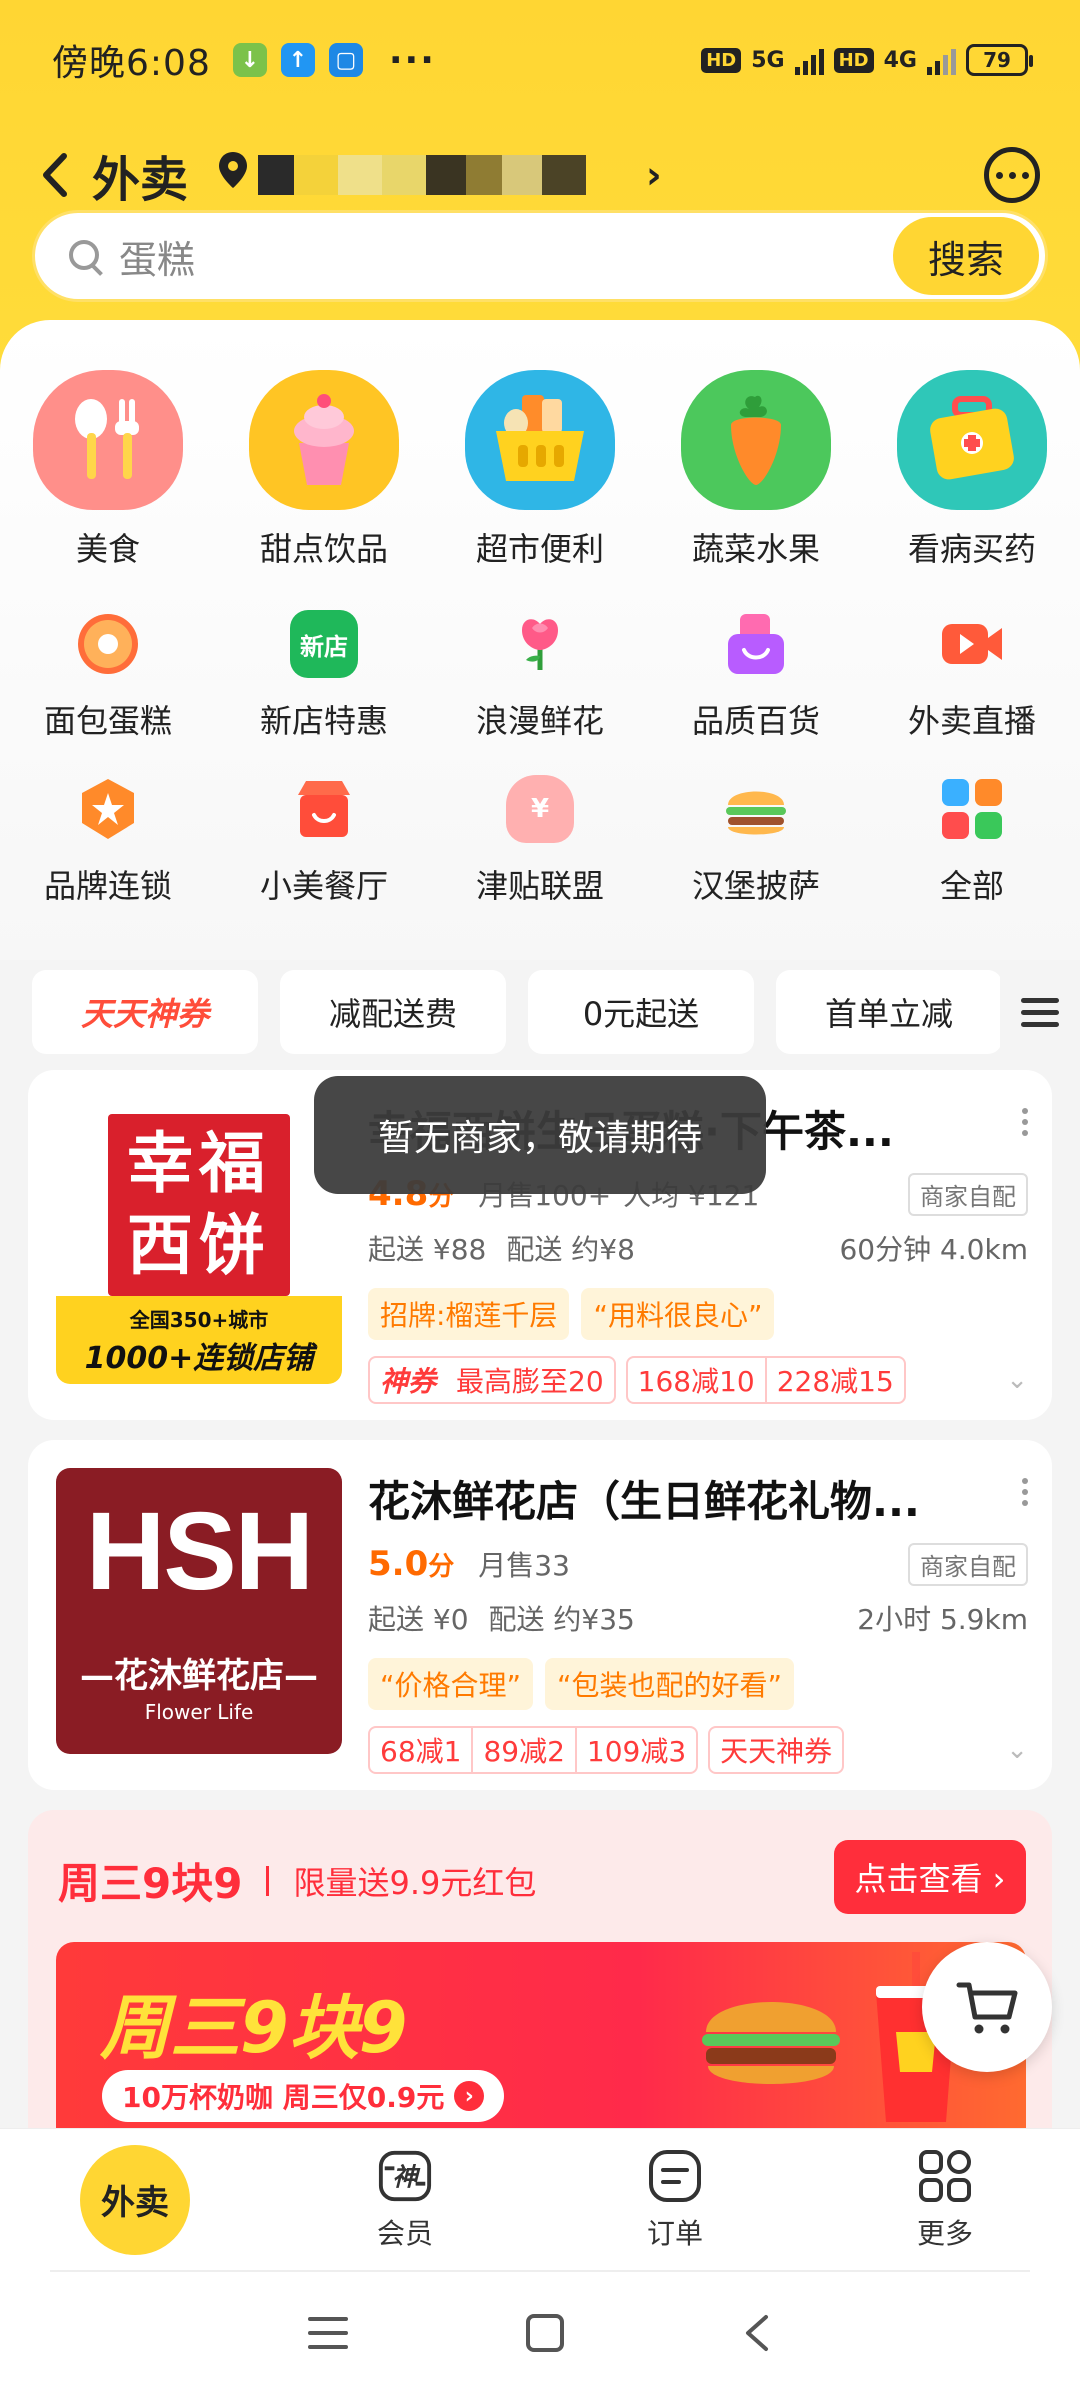 The image size is (1080, 2400). I want to click on coupon-label: 神券, so click(408, 1381).